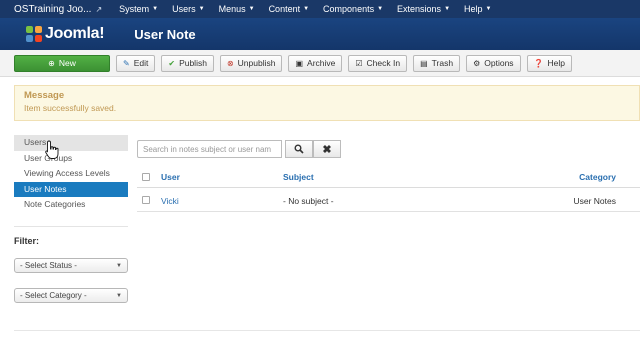  What do you see at coordinates (538, 63) in the screenshot?
I see `question-icon: ❓` at bounding box center [538, 63].